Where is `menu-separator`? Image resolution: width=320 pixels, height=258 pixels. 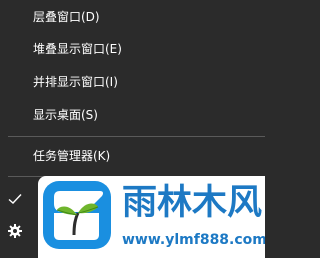 menu-separator is located at coordinates (136, 136).